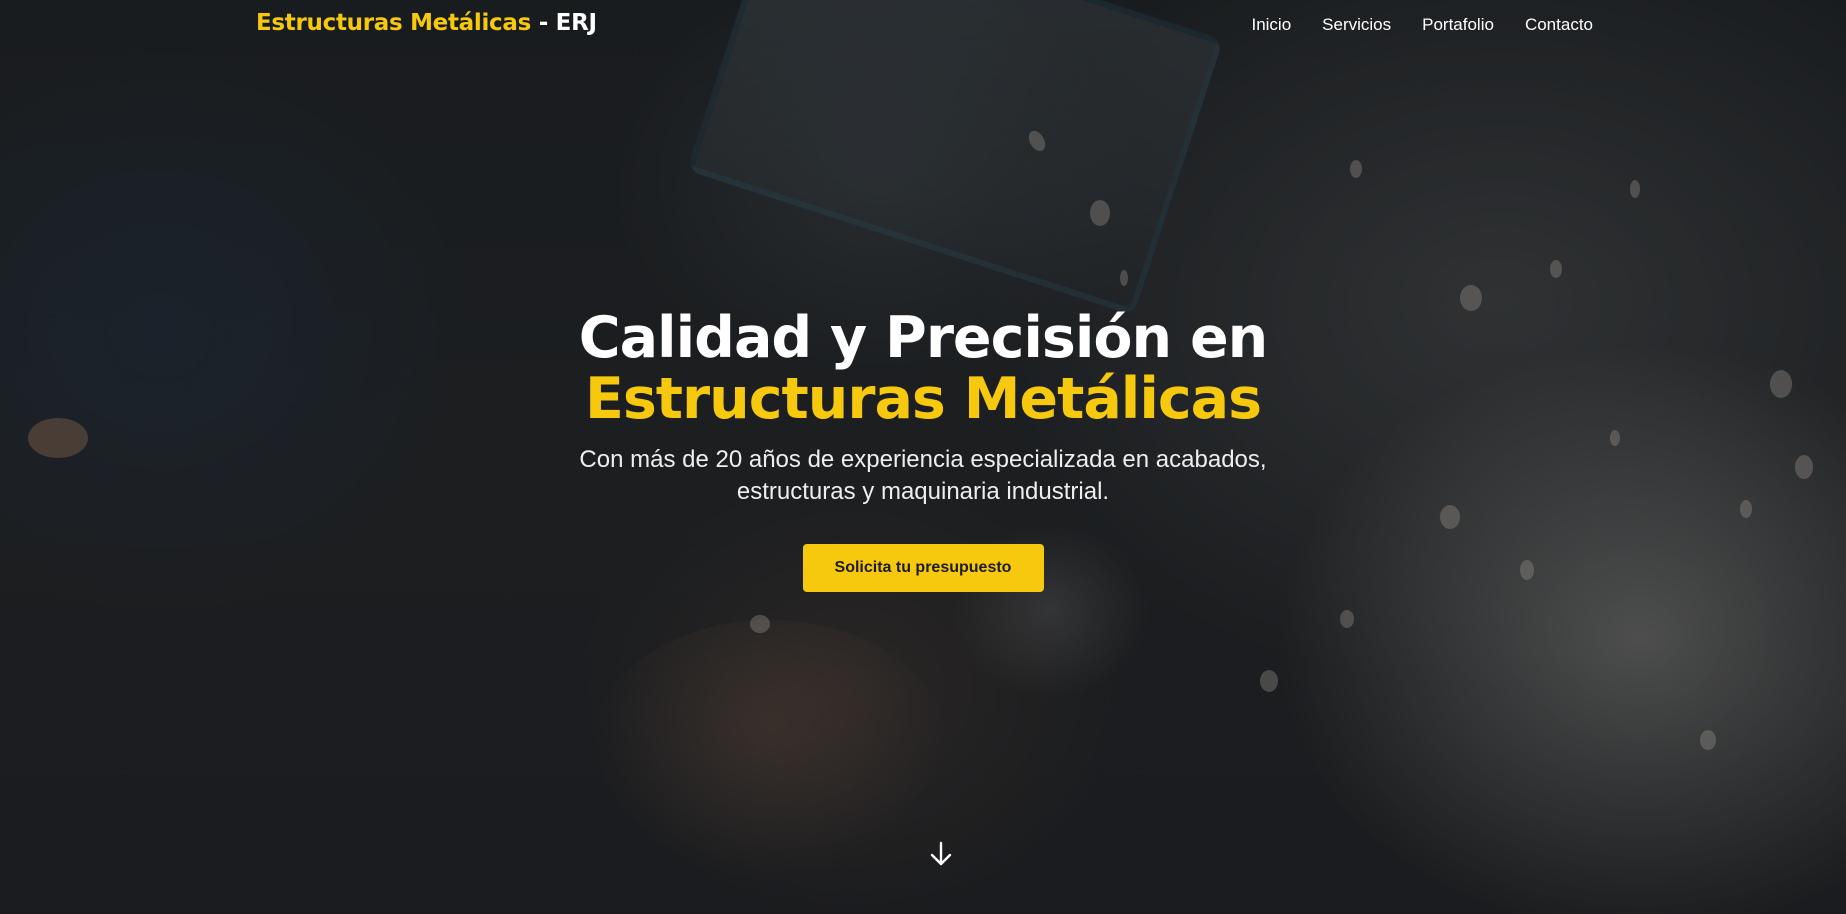  I want to click on nav-menu: Inicio Servicios Portafolio Contacto, so click(1422, 25).